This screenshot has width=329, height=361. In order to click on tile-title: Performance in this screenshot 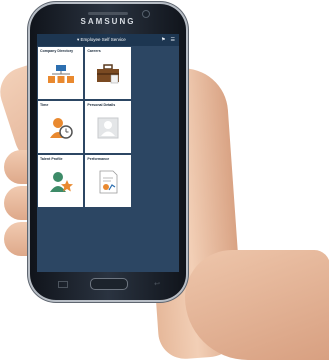, I will do `click(98, 159)`.